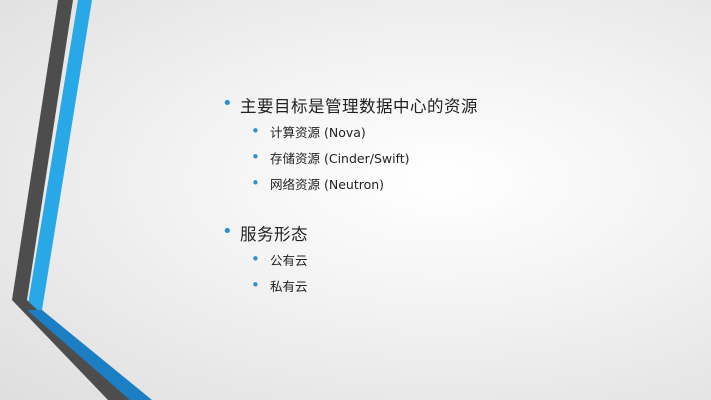  What do you see at coordinates (89, 355) in the screenshot?
I see `blue-stripe-lower` at bounding box center [89, 355].